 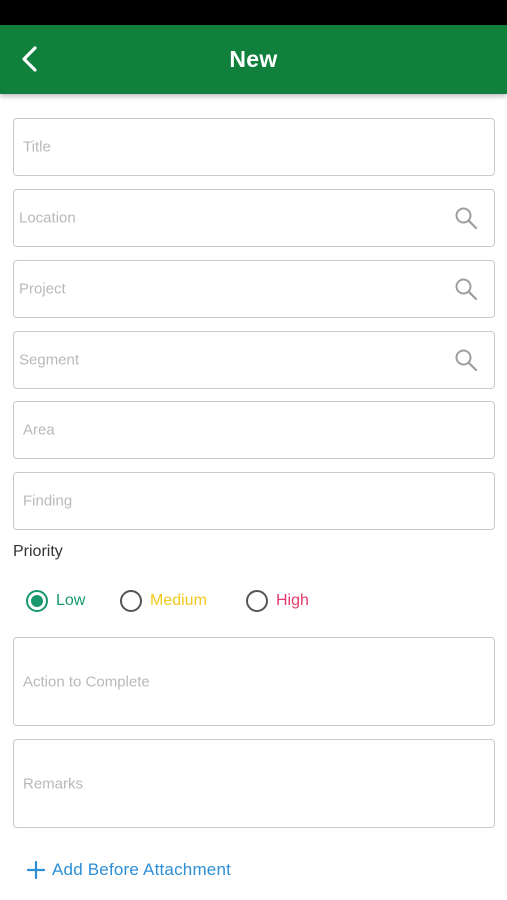 I want to click on segment-field: Segment, so click(x=254, y=360).